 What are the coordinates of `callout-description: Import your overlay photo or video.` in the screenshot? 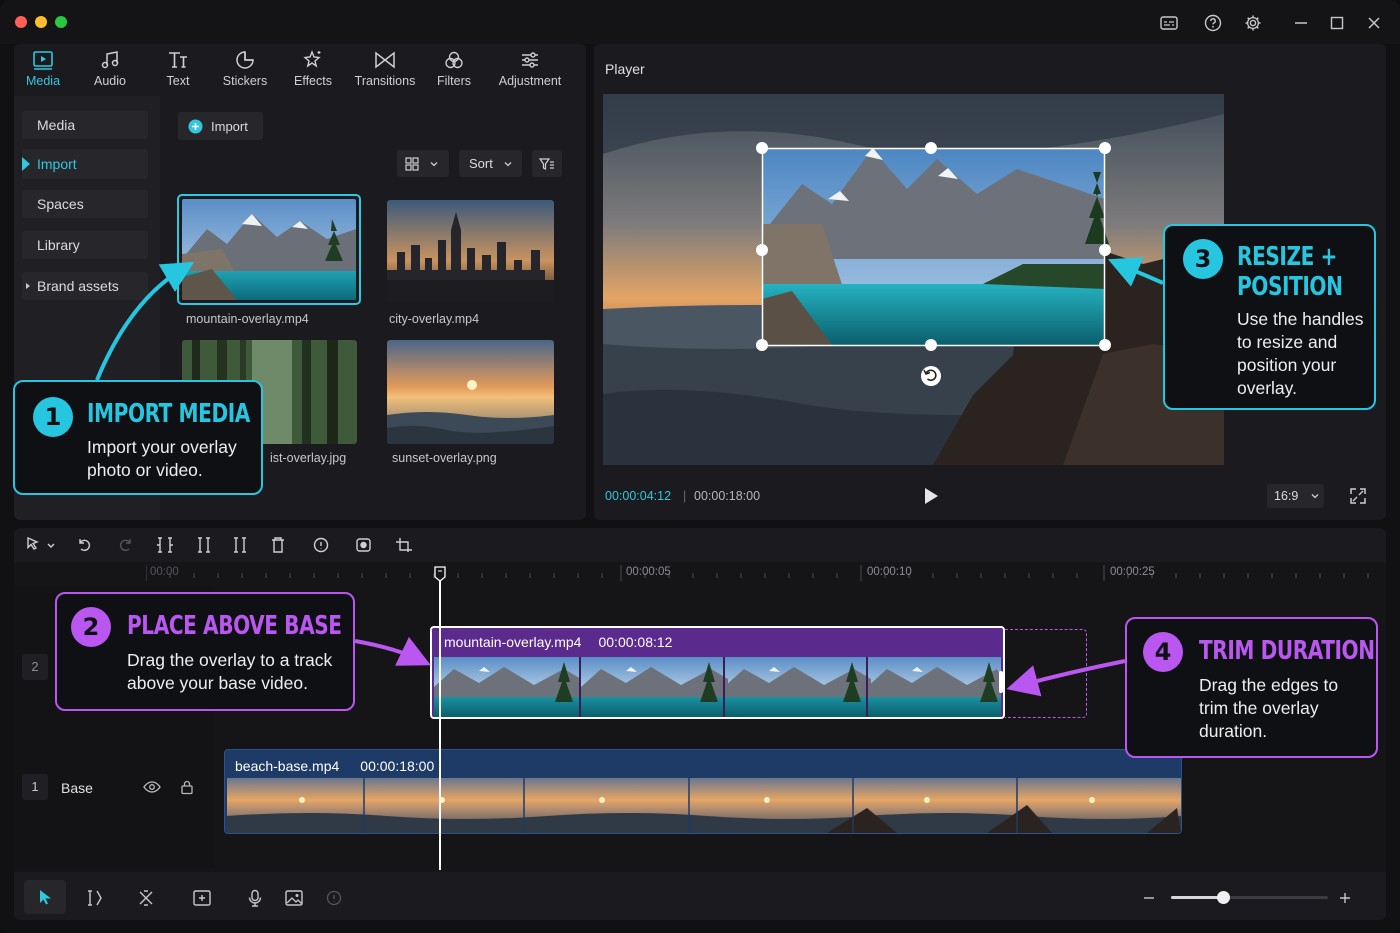 It's located at (162, 458).